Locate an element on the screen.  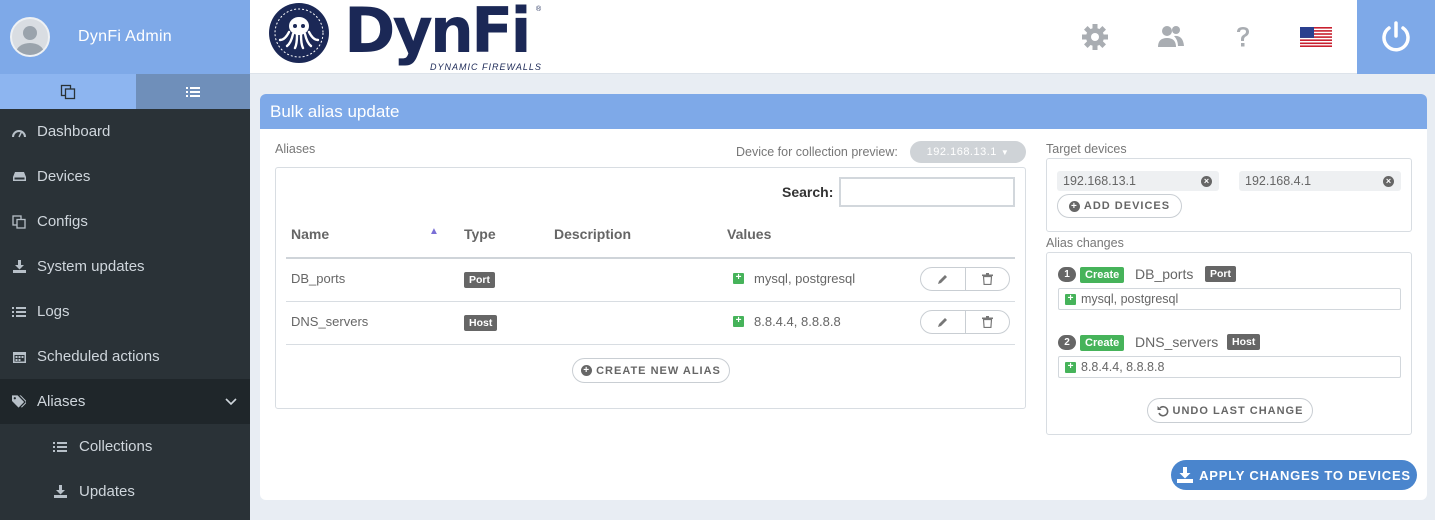
change-values: + 8.8.4.4, 8.8.8.8 is located at coordinates (1229, 367).